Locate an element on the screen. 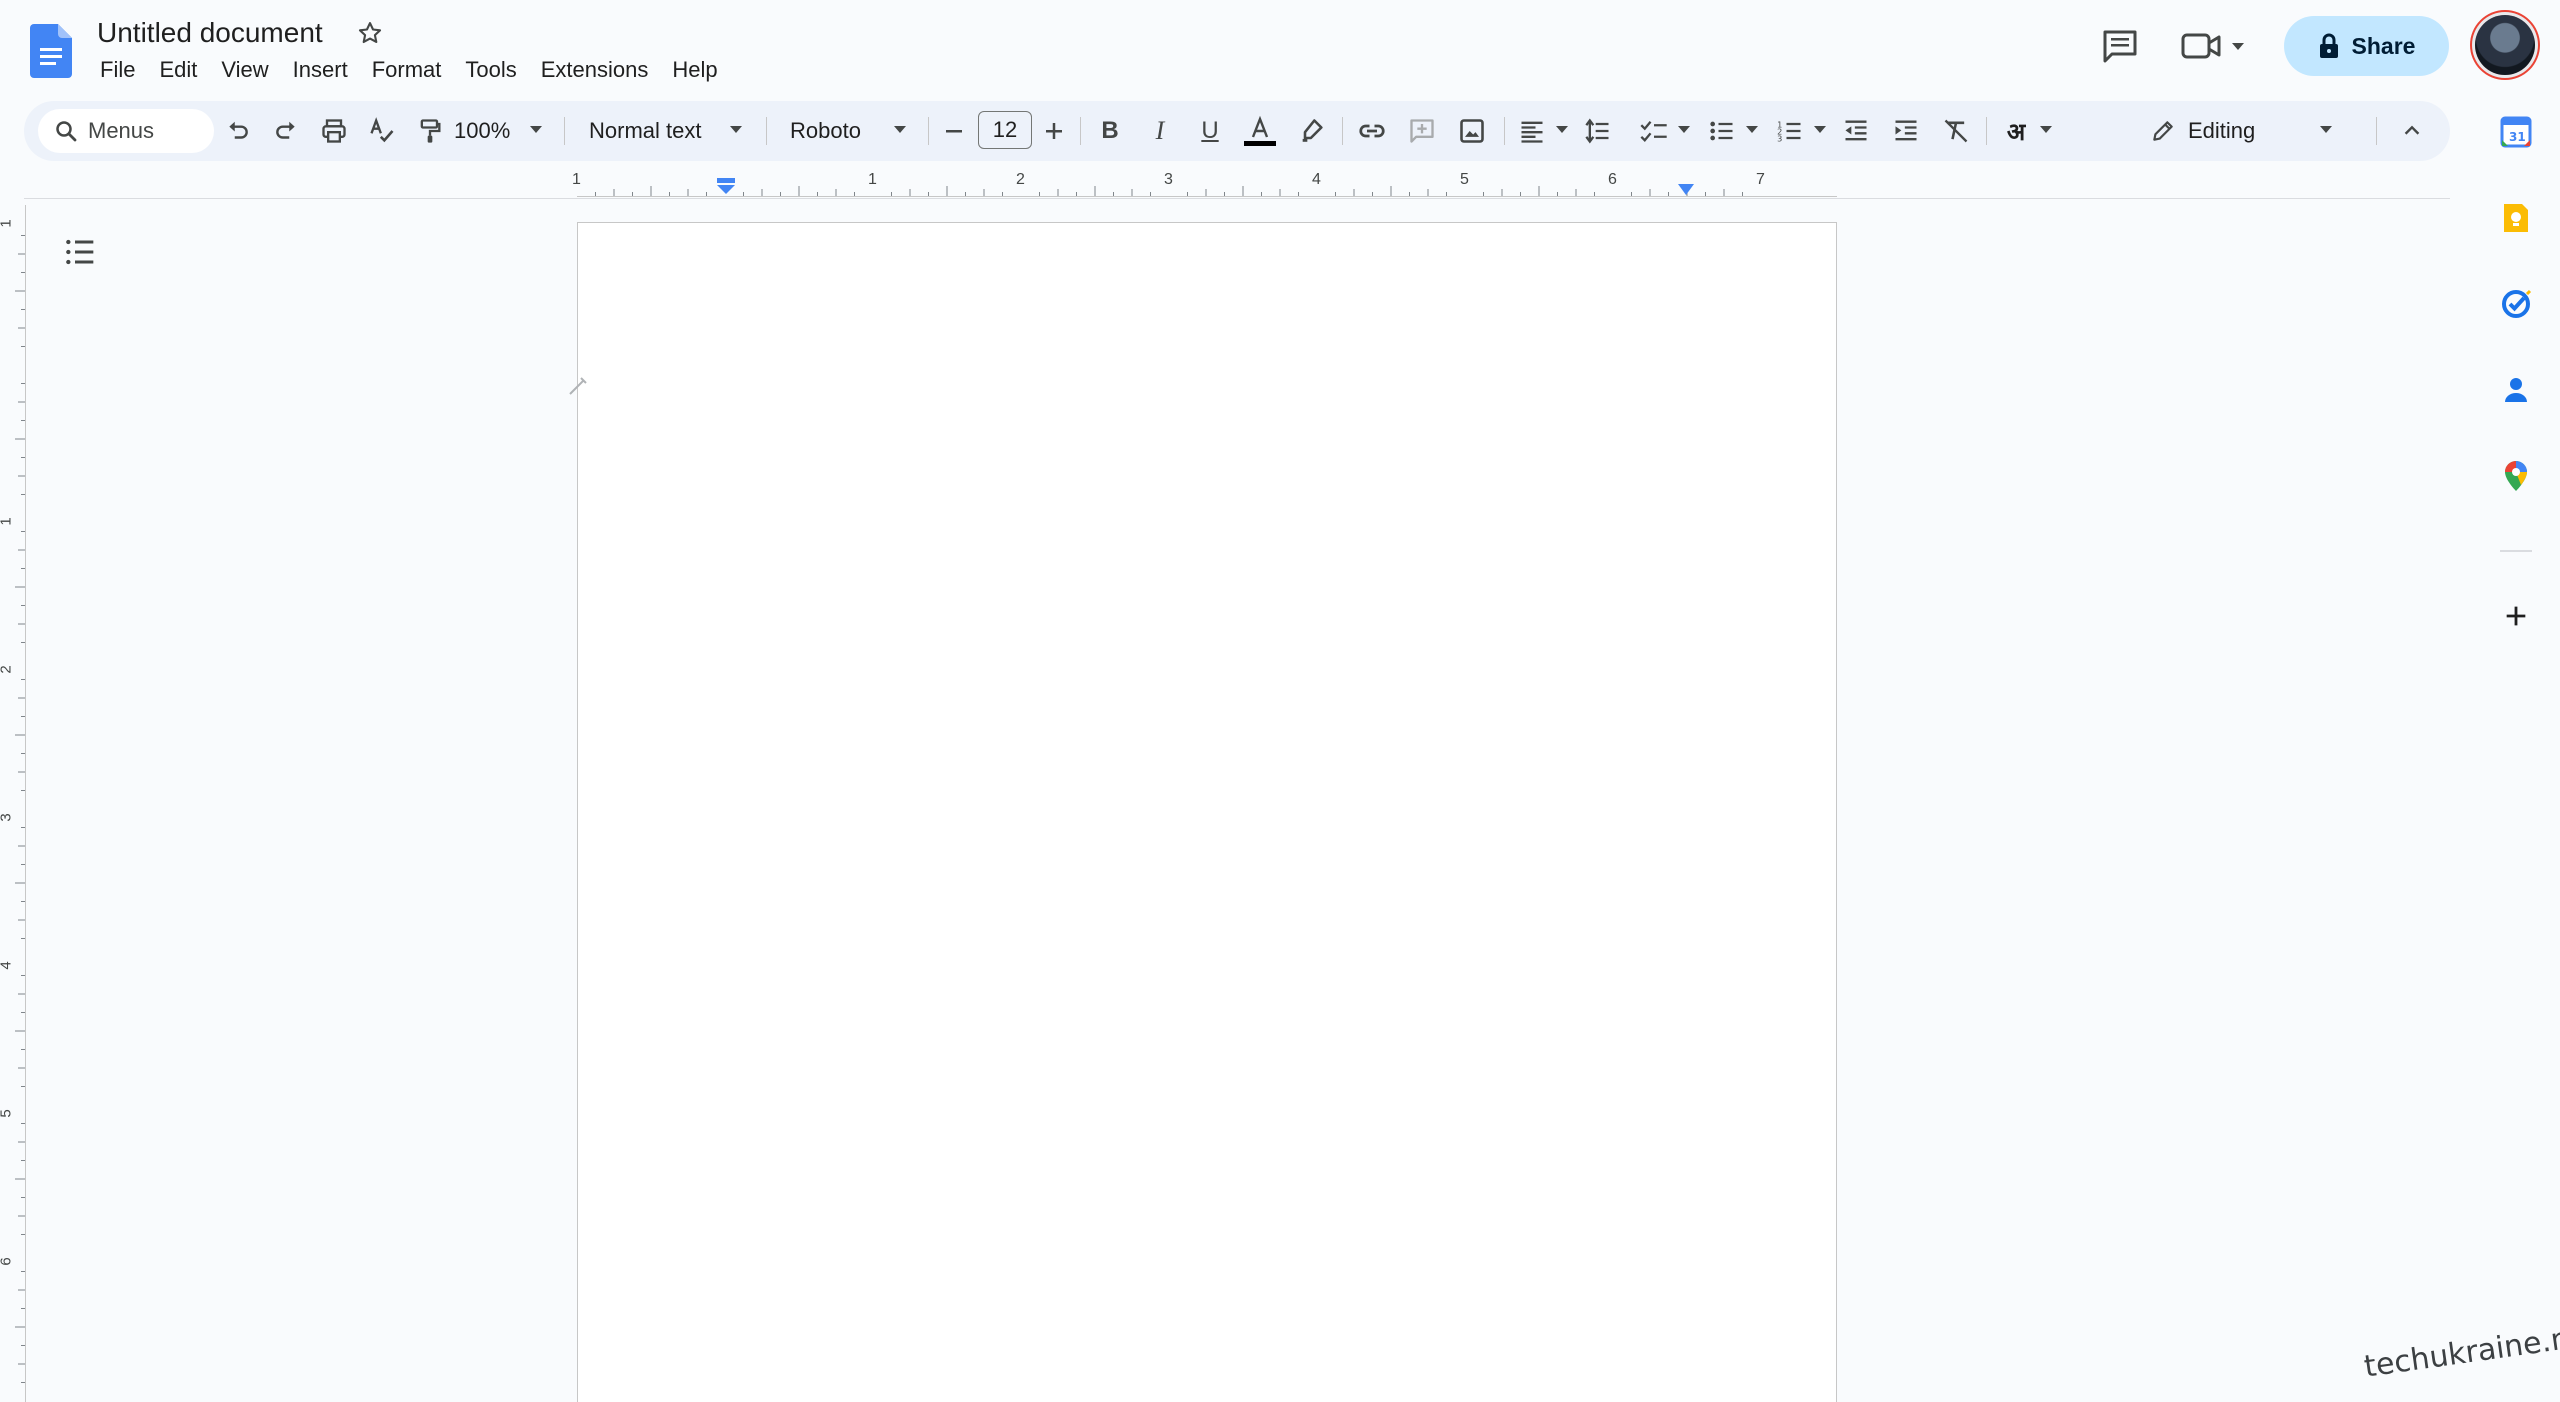 The image size is (2560, 1402). editing-mode-select: Editing is located at coordinates (2202, 131).